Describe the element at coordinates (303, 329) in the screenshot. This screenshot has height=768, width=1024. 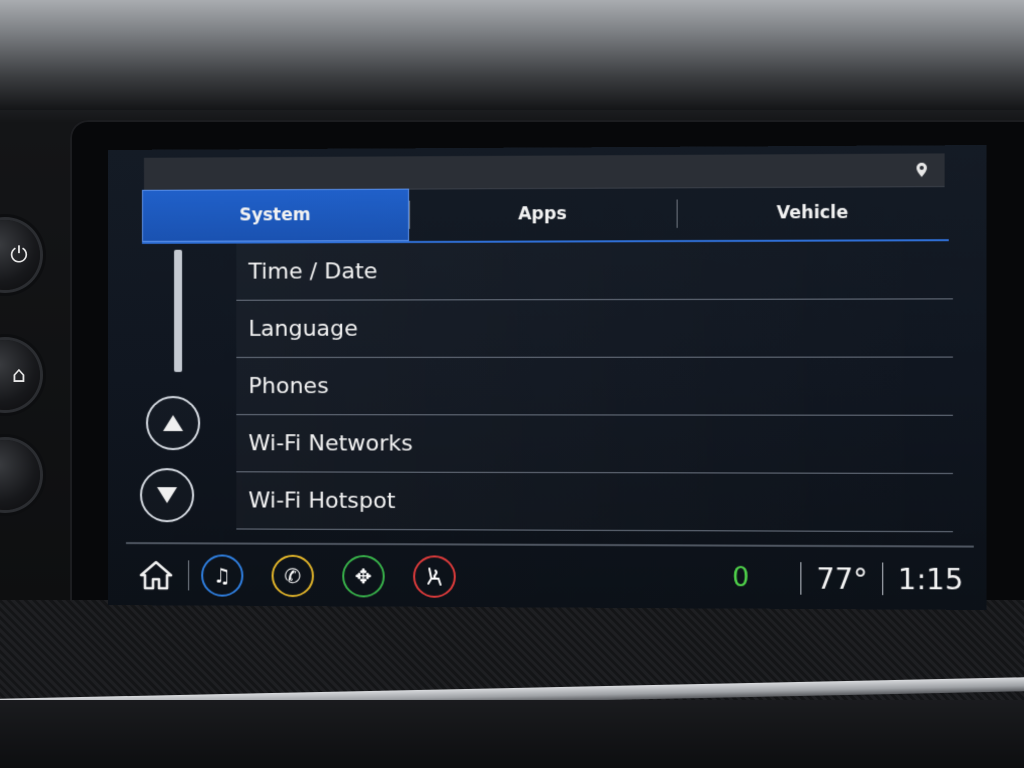
I see `list-item-label: Language` at that location.